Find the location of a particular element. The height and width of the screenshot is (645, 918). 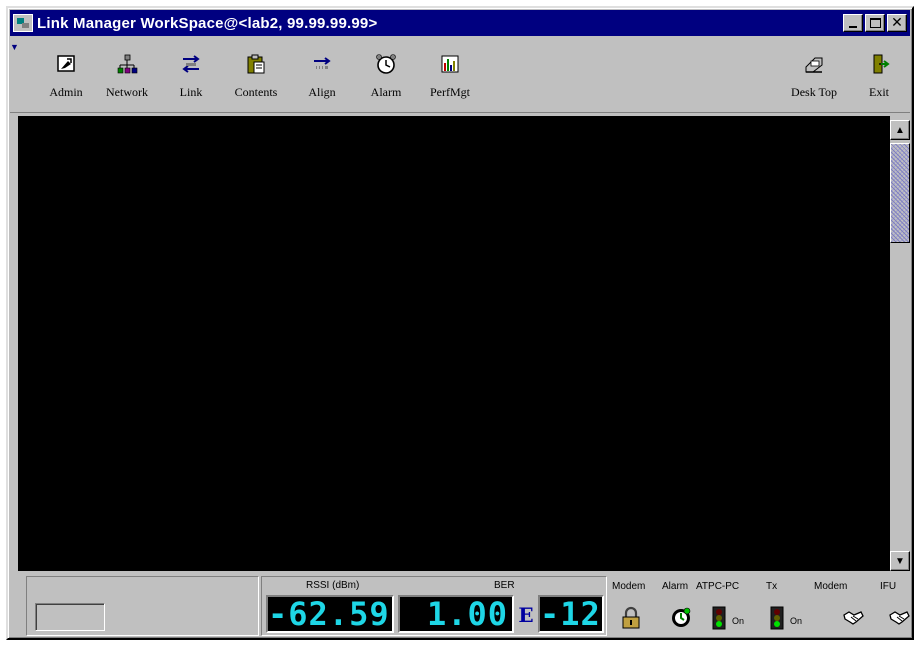

link-button: Link is located at coordinates (191, 76).